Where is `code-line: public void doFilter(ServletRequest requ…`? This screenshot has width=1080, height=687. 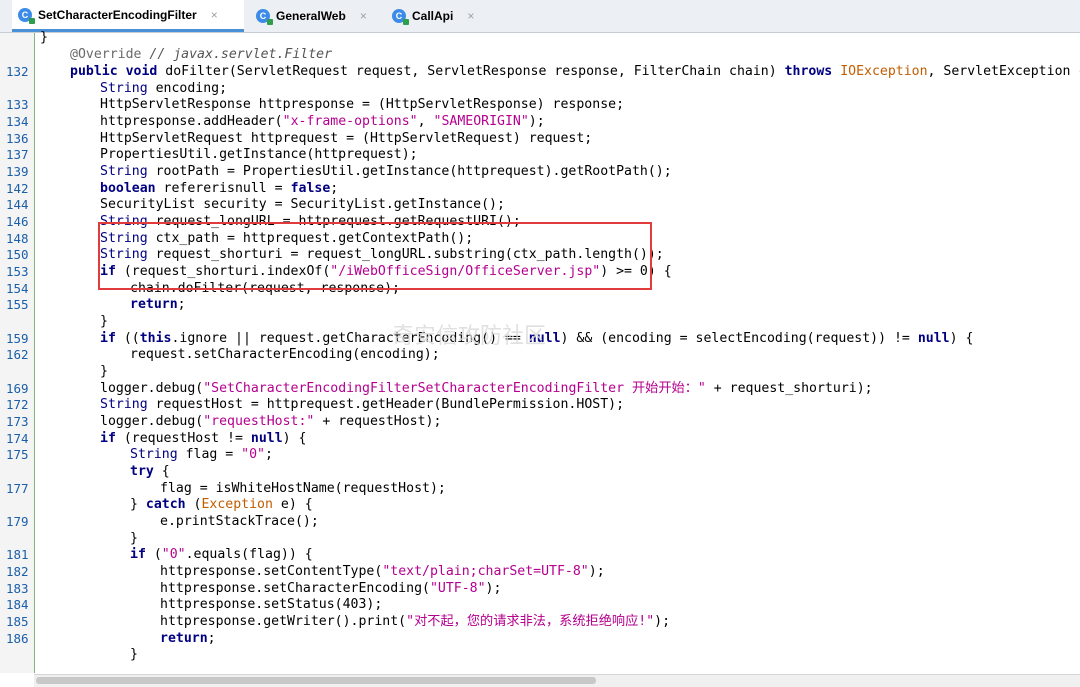 code-line: public void doFilter(ServletRequest requ… is located at coordinates (575, 71).